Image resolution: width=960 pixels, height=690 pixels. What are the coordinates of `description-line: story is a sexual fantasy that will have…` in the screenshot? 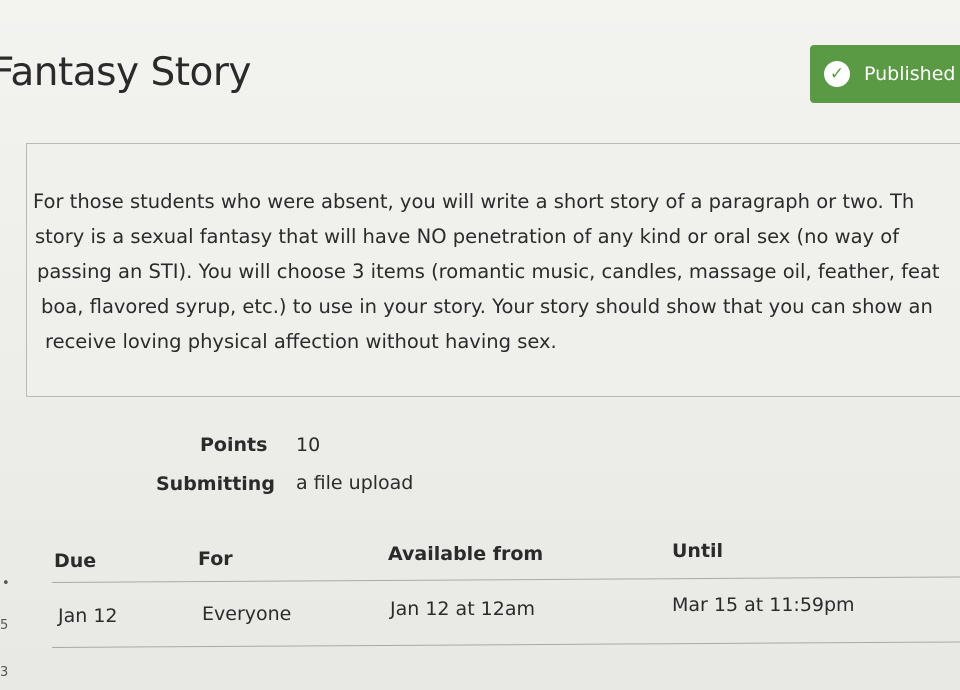 It's located at (467, 236).